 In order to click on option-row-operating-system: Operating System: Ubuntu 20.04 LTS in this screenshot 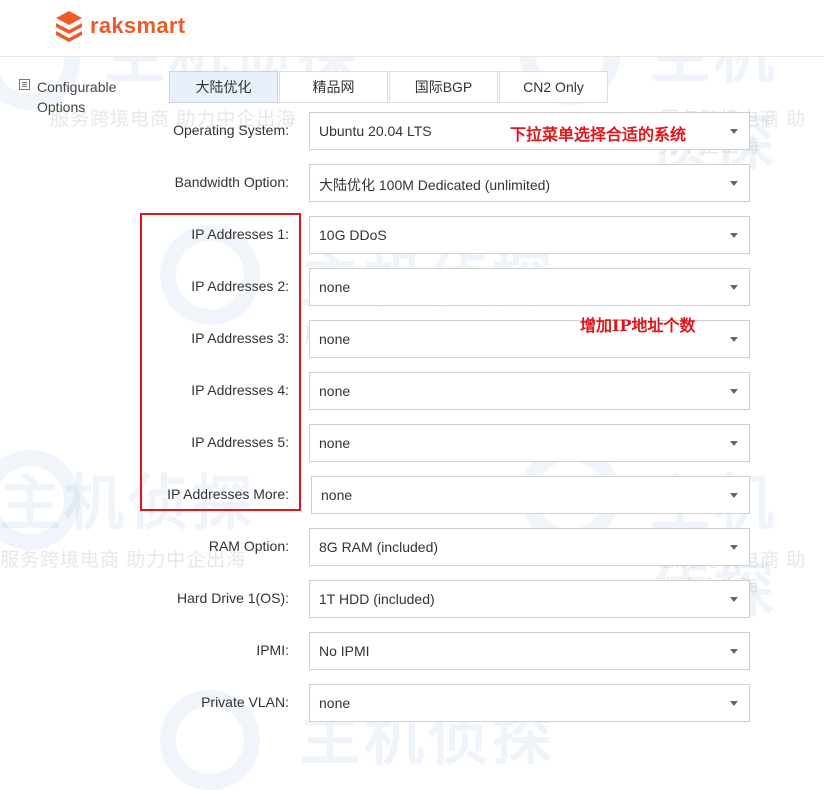, I will do `click(412, 131)`.